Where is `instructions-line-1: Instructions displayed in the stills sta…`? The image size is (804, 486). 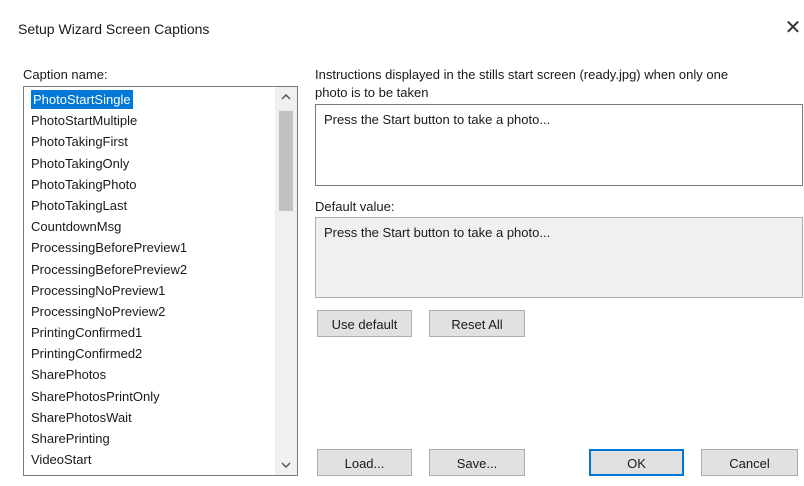
instructions-line-1: Instructions displayed in the stills sta… is located at coordinates (522, 74).